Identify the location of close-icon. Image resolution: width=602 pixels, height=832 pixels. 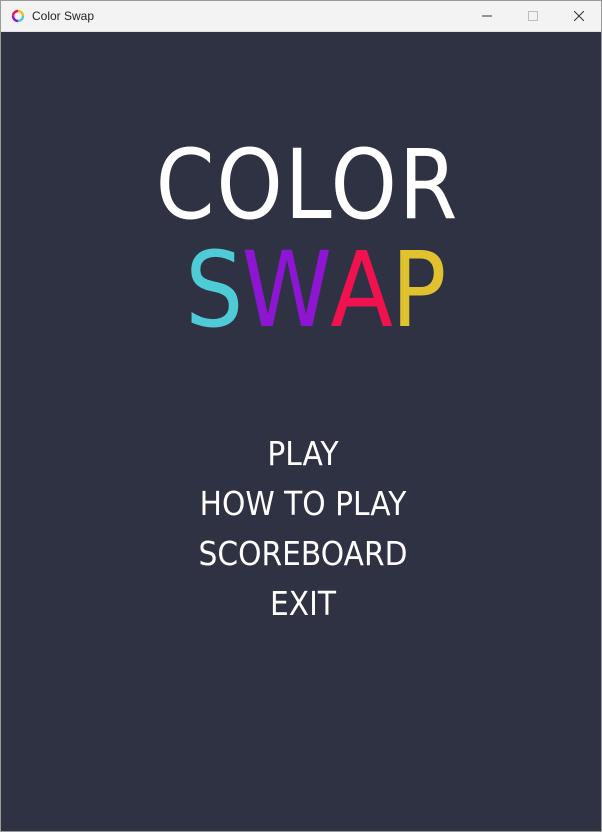
(579, 16).